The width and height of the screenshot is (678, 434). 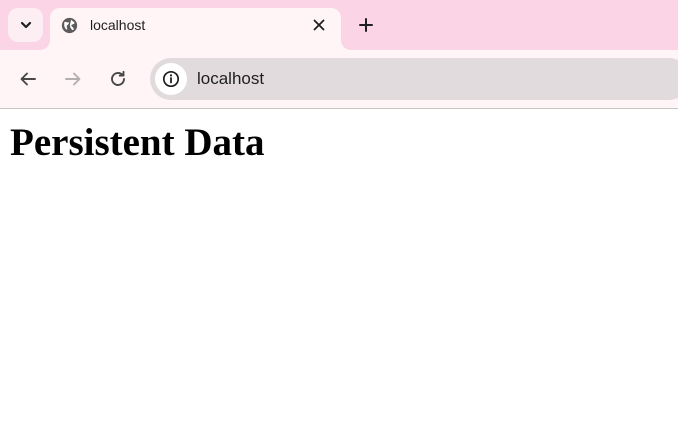 I want to click on close-icon, so click(x=319, y=25).